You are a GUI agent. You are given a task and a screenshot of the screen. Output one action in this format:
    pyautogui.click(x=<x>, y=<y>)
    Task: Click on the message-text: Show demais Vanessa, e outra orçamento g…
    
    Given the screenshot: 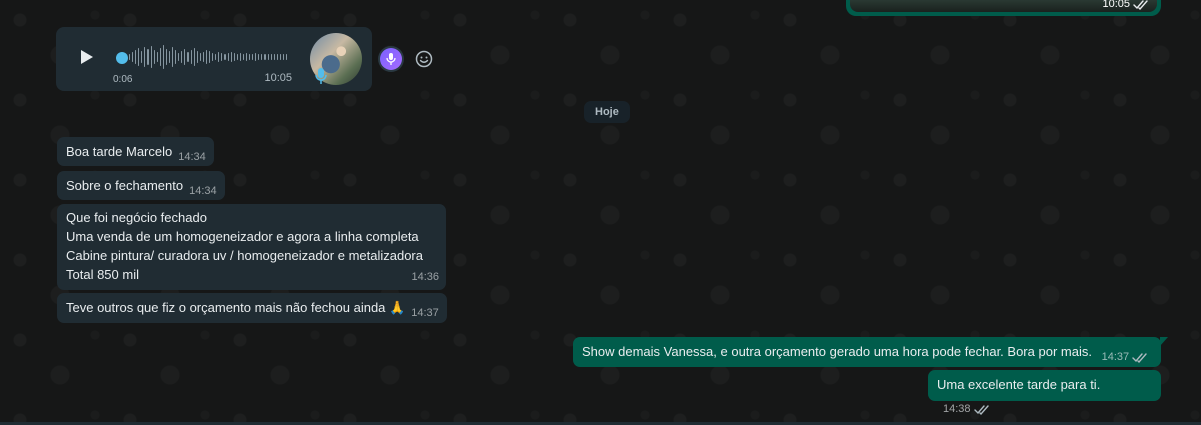 What is the action you would take?
    pyautogui.click(x=837, y=351)
    